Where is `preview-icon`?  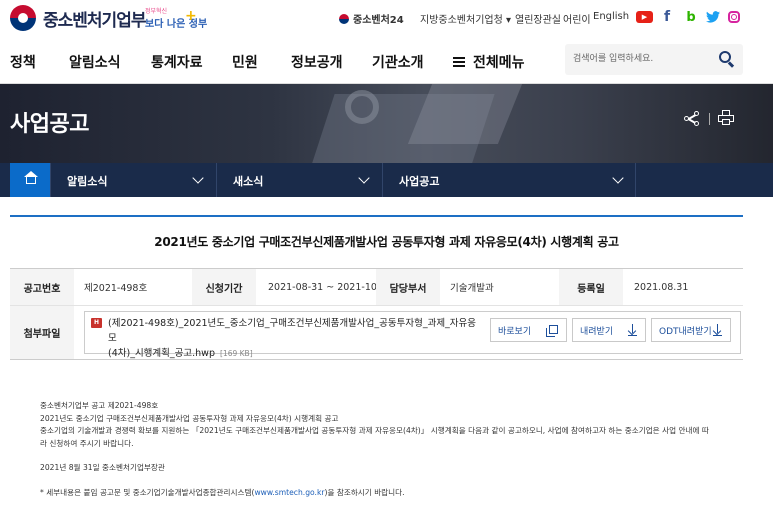 preview-icon is located at coordinates (552, 331).